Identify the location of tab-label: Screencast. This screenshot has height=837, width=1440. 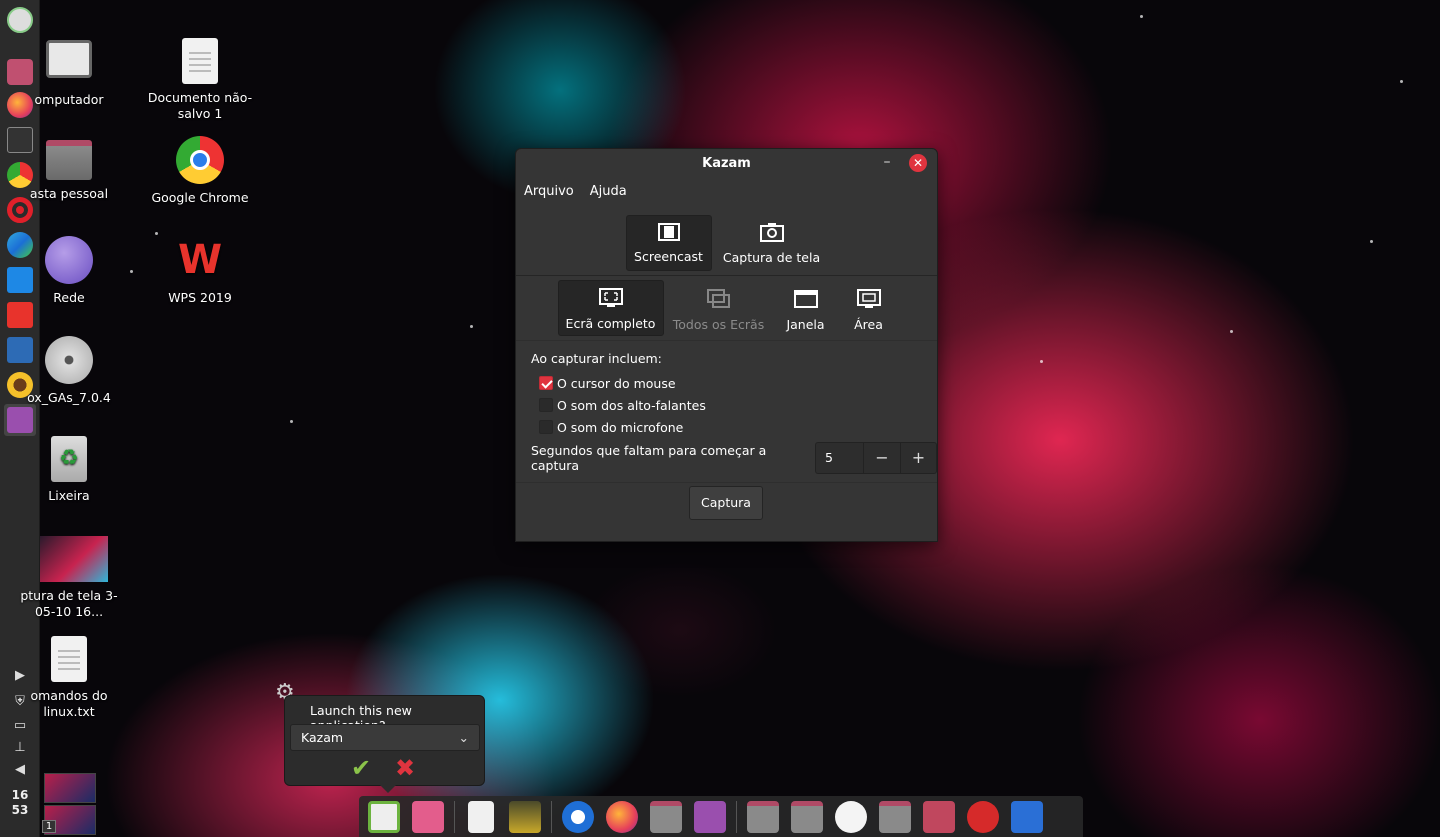
(668, 256).